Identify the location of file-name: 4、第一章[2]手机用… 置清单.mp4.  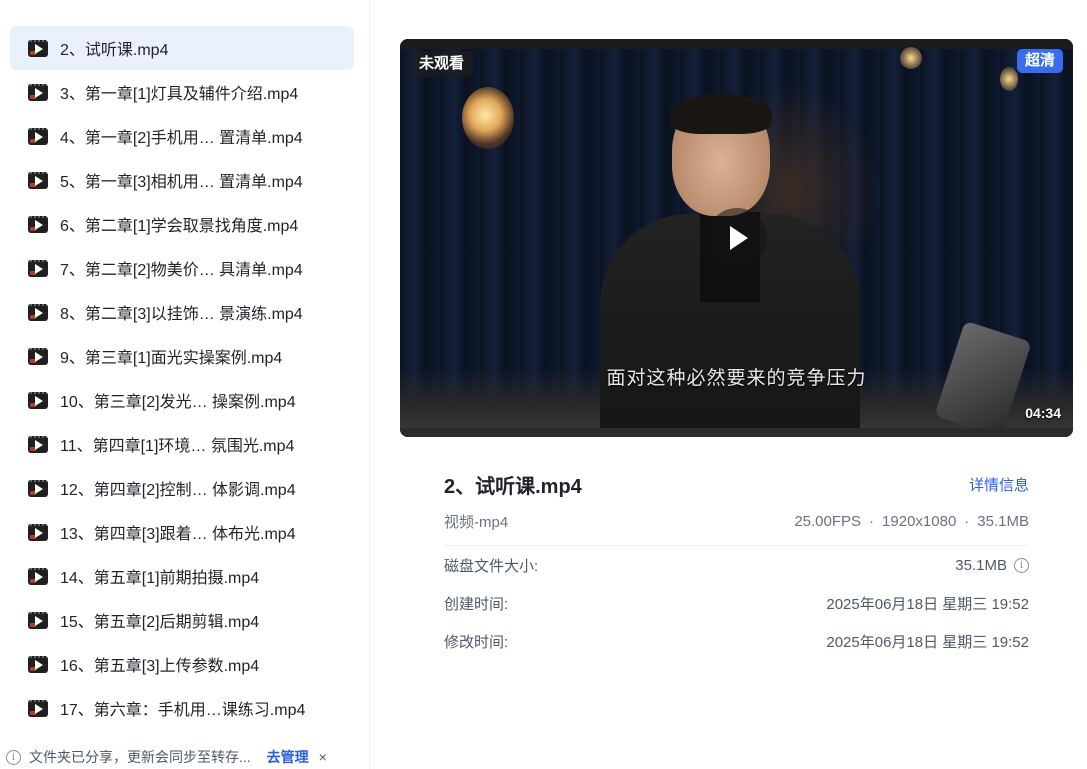
(181, 138).